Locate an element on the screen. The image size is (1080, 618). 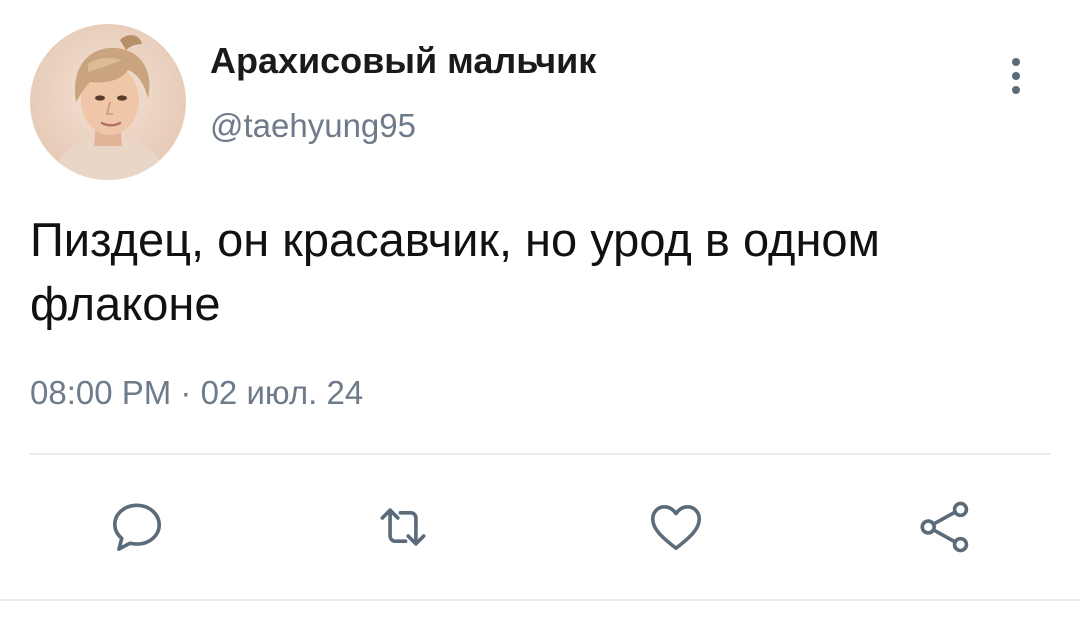
reply-icon is located at coordinates (137, 527).